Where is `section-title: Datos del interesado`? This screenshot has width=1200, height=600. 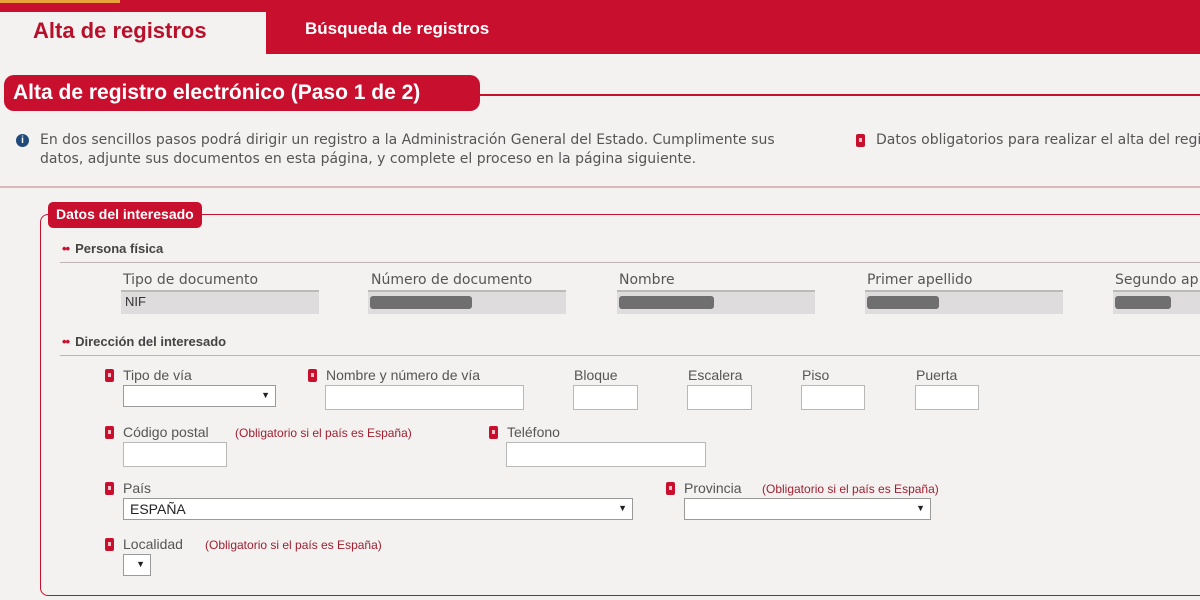 section-title: Datos del interesado is located at coordinates (125, 215).